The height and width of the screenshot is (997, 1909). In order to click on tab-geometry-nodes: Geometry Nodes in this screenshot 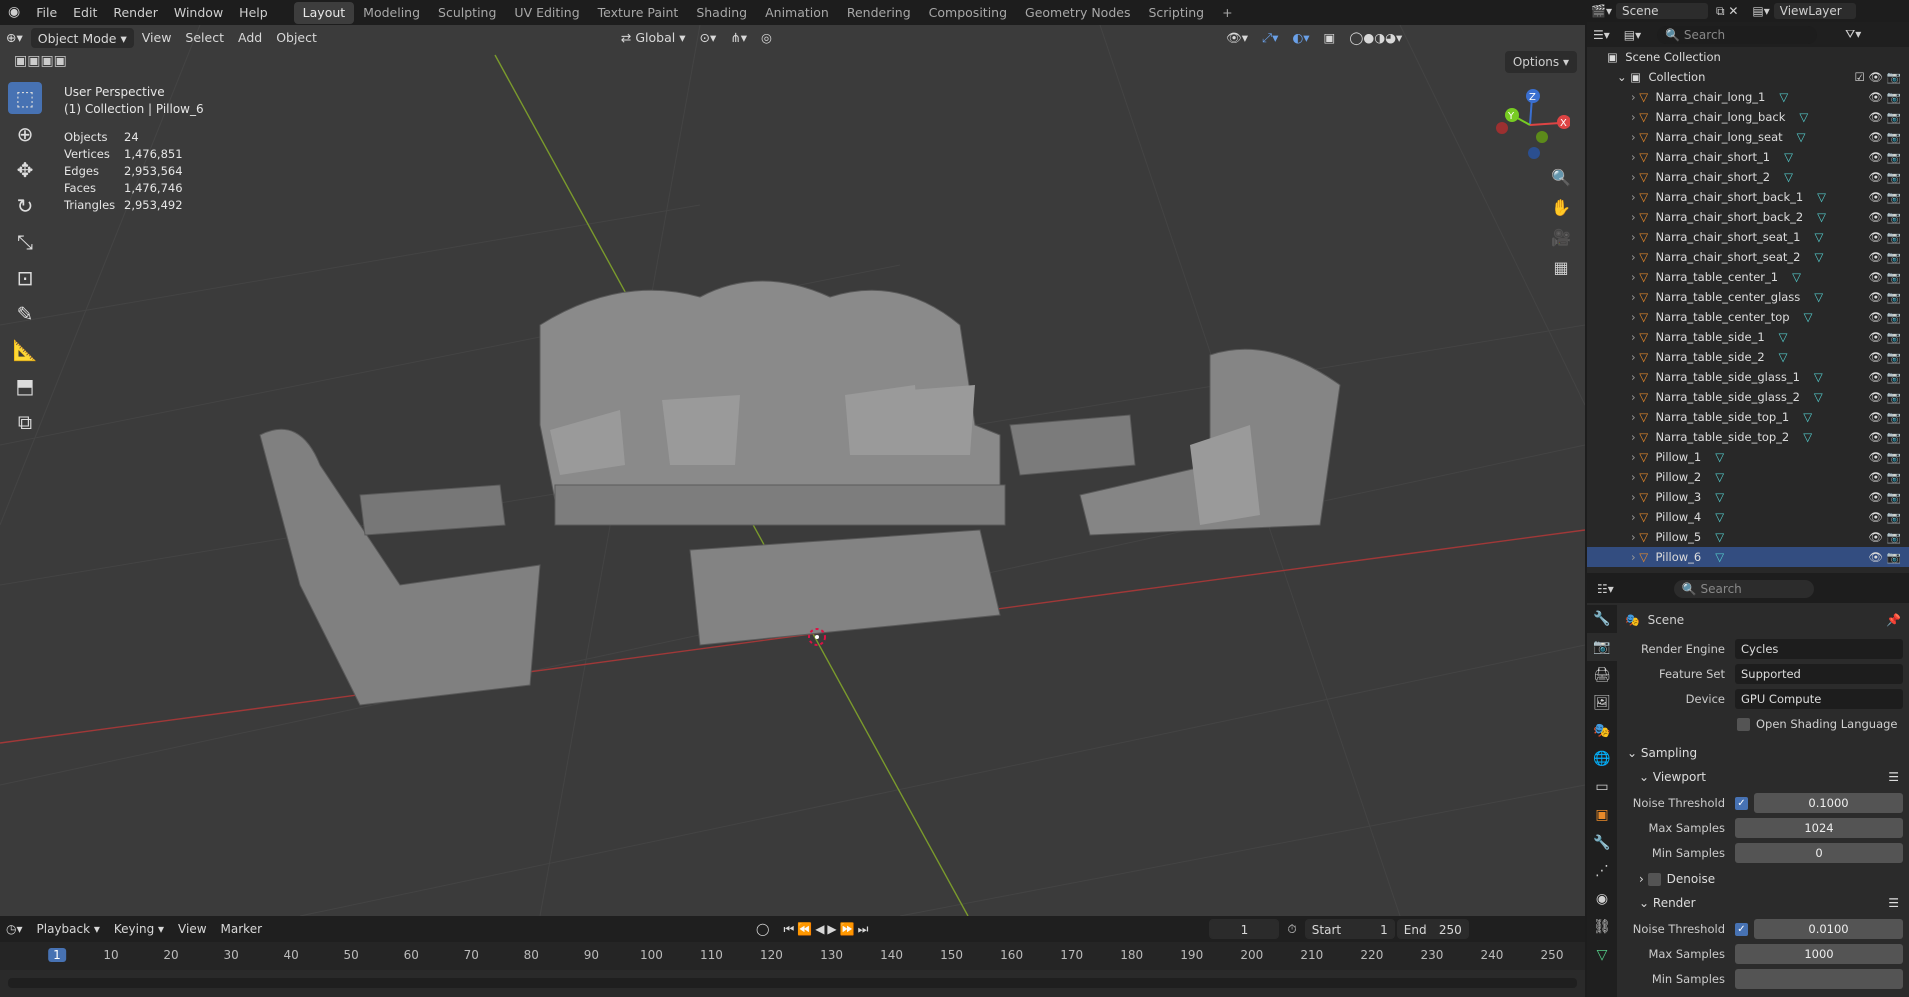, I will do `click(1077, 13)`.